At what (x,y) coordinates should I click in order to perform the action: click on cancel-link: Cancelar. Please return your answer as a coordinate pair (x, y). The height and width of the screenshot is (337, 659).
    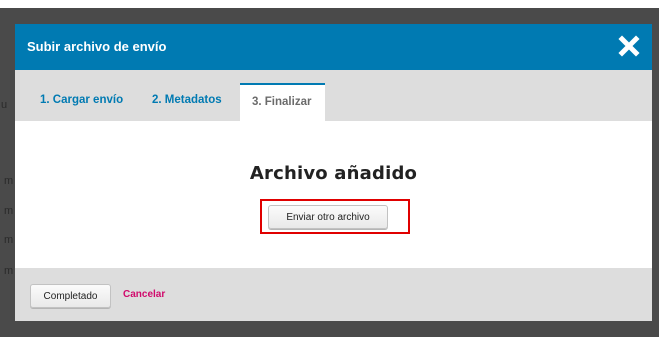
    Looking at the image, I should click on (144, 294).